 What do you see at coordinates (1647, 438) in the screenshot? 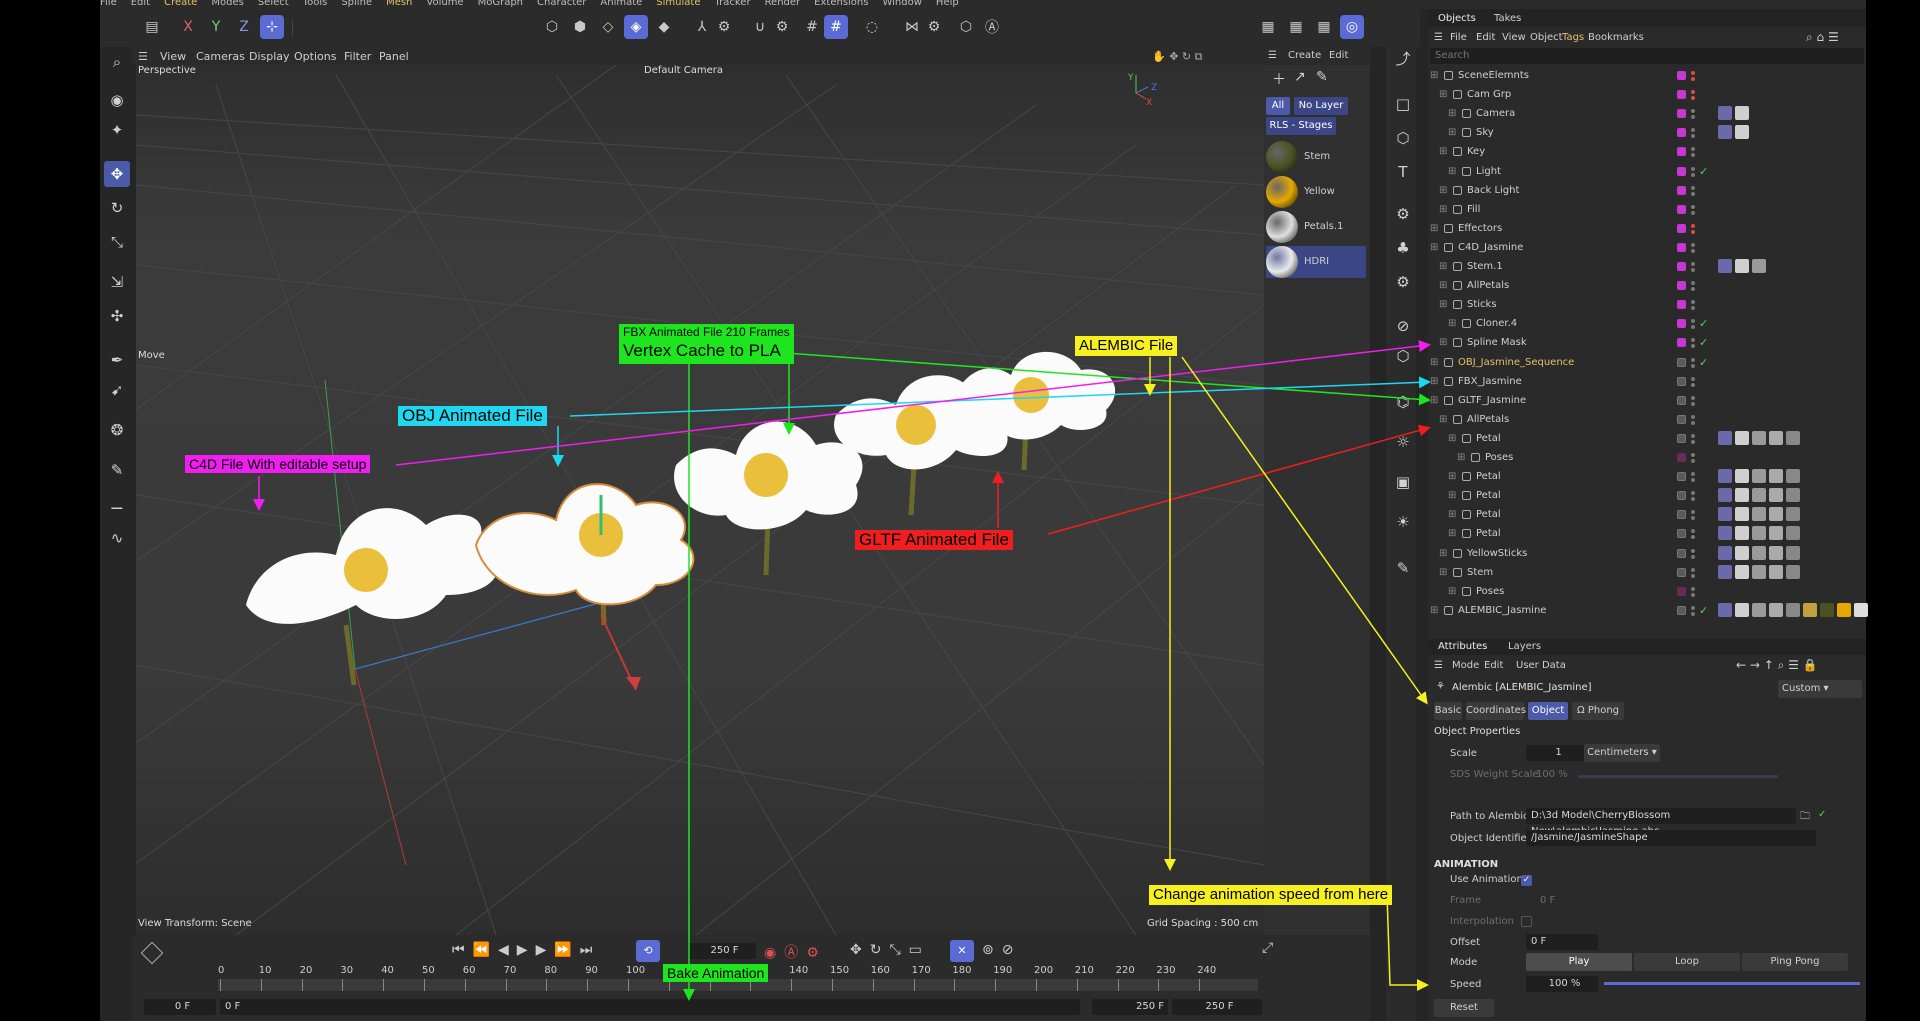
I see `object-row: ⊞ Petal` at bounding box center [1647, 438].